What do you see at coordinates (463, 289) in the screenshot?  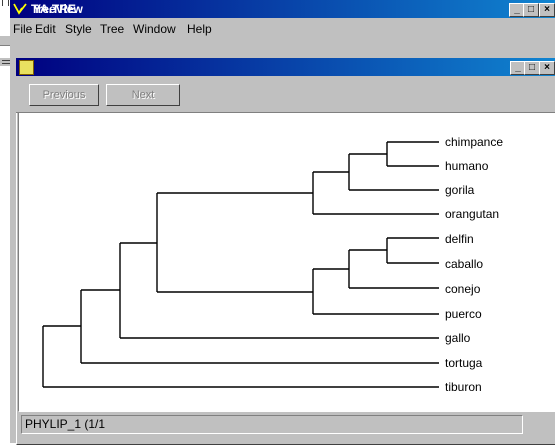 I see `leaf-label: conejo` at bounding box center [463, 289].